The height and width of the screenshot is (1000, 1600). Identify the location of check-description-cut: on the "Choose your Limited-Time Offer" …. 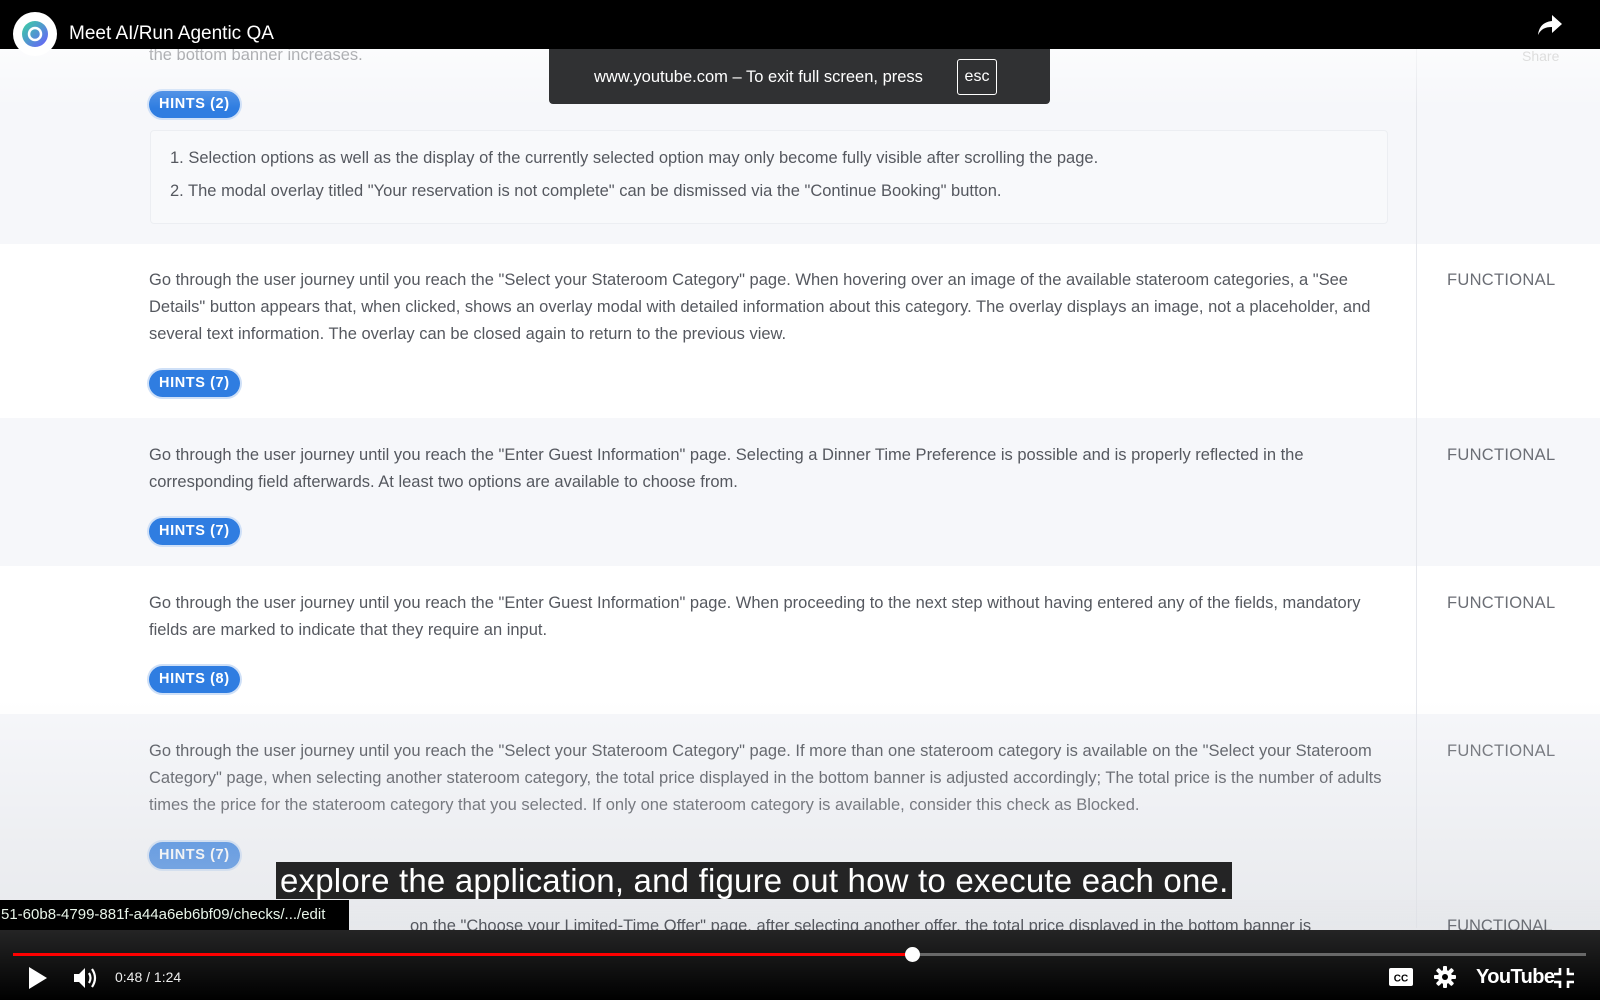
(861, 923).